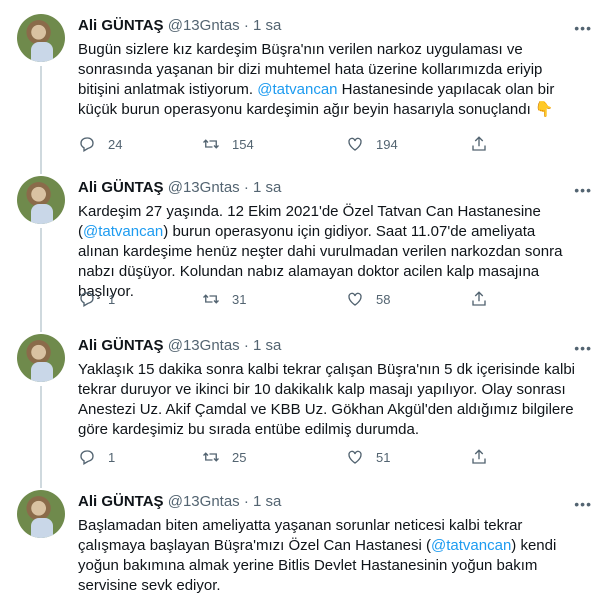 The height and width of the screenshot is (602, 606). Describe the element at coordinates (282, 458) in the screenshot. I see `tweet-actions: 1 25 51` at that location.